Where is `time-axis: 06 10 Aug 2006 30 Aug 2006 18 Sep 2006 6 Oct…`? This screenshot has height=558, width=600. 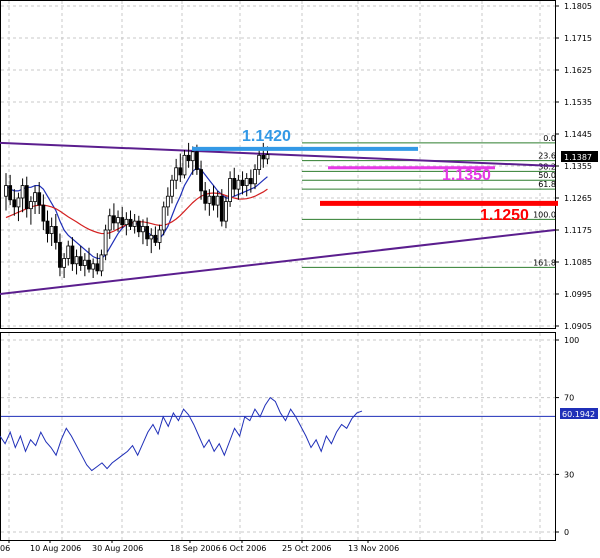
time-axis: 06 10 Aug 2006 30 Aug 2006 18 Sep 2006 6 Oct… is located at coordinates (199, 546).